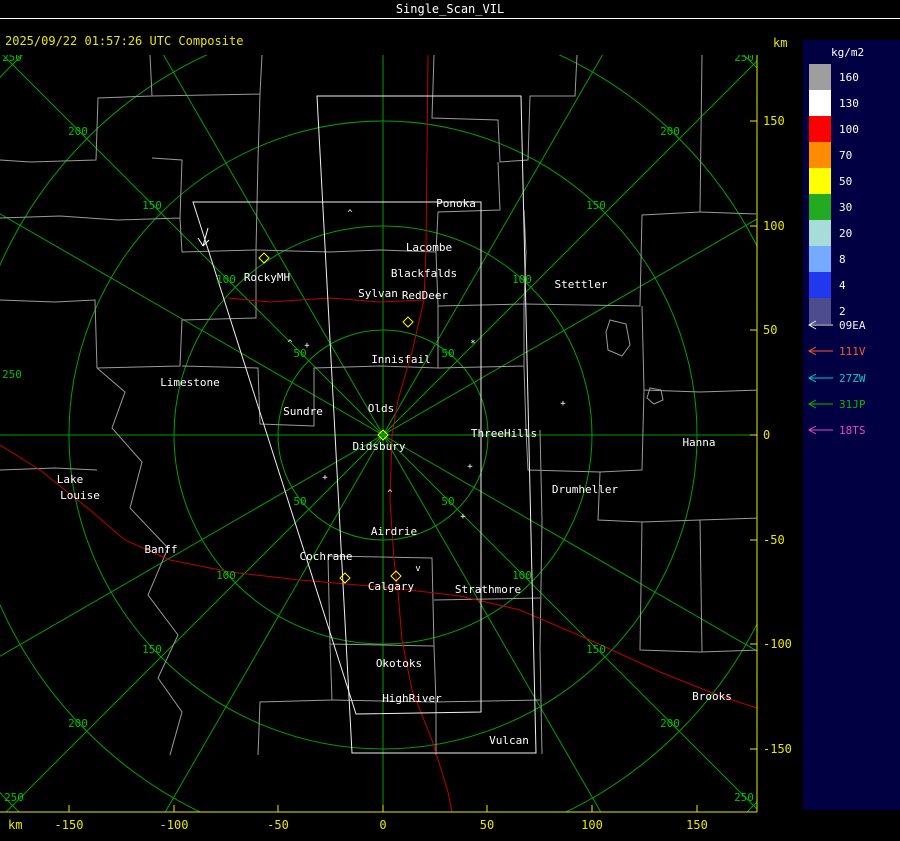 The height and width of the screenshot is (841, 900). I want to click on scan-timestamp: 2025/09/22 01:57:26 UTC Composite, so click(124, 41).